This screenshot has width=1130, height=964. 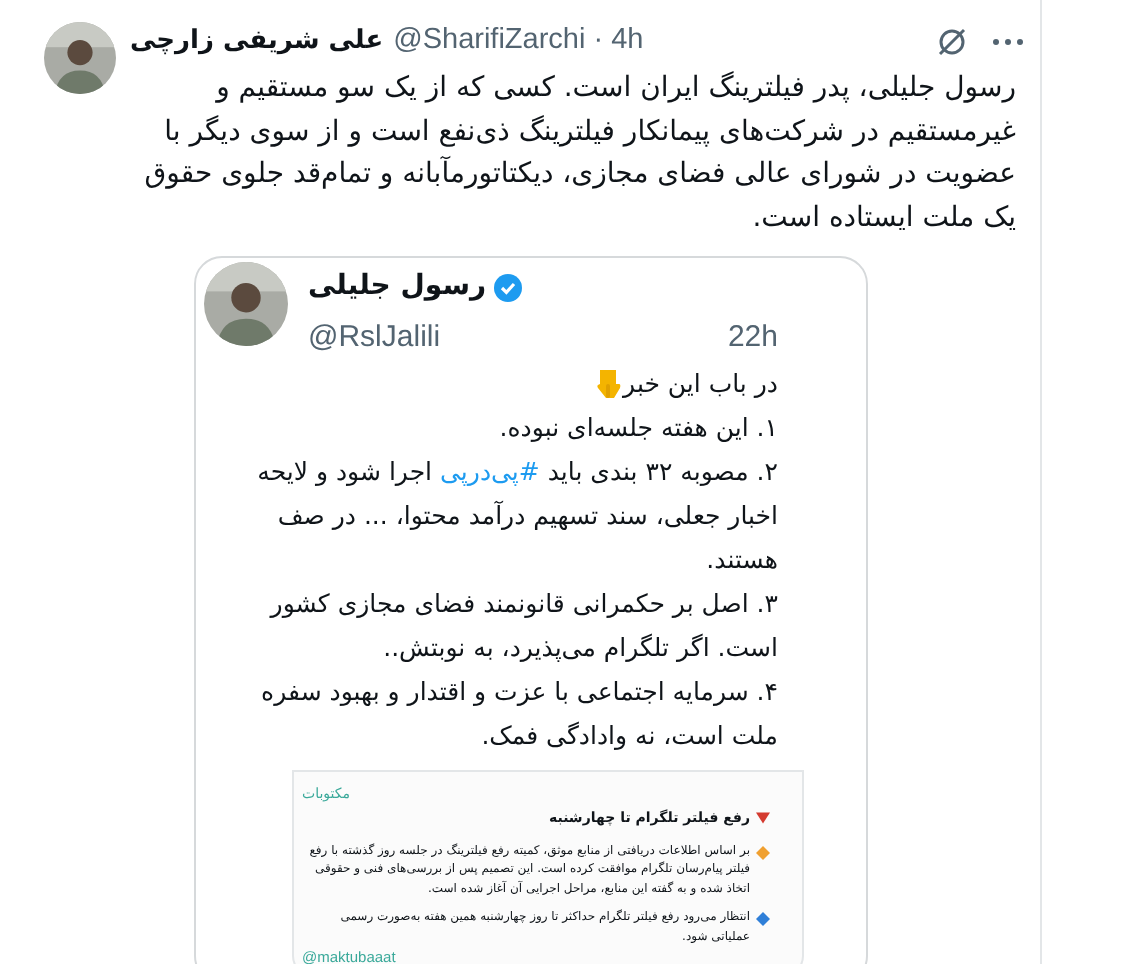 I want to click on tweet-text: ۴. سرمایه اجتماعی با عزت و اقتدار و بهبود سفره ملت است، نه واداد‌گی فمک., so click(x=518, y=713).